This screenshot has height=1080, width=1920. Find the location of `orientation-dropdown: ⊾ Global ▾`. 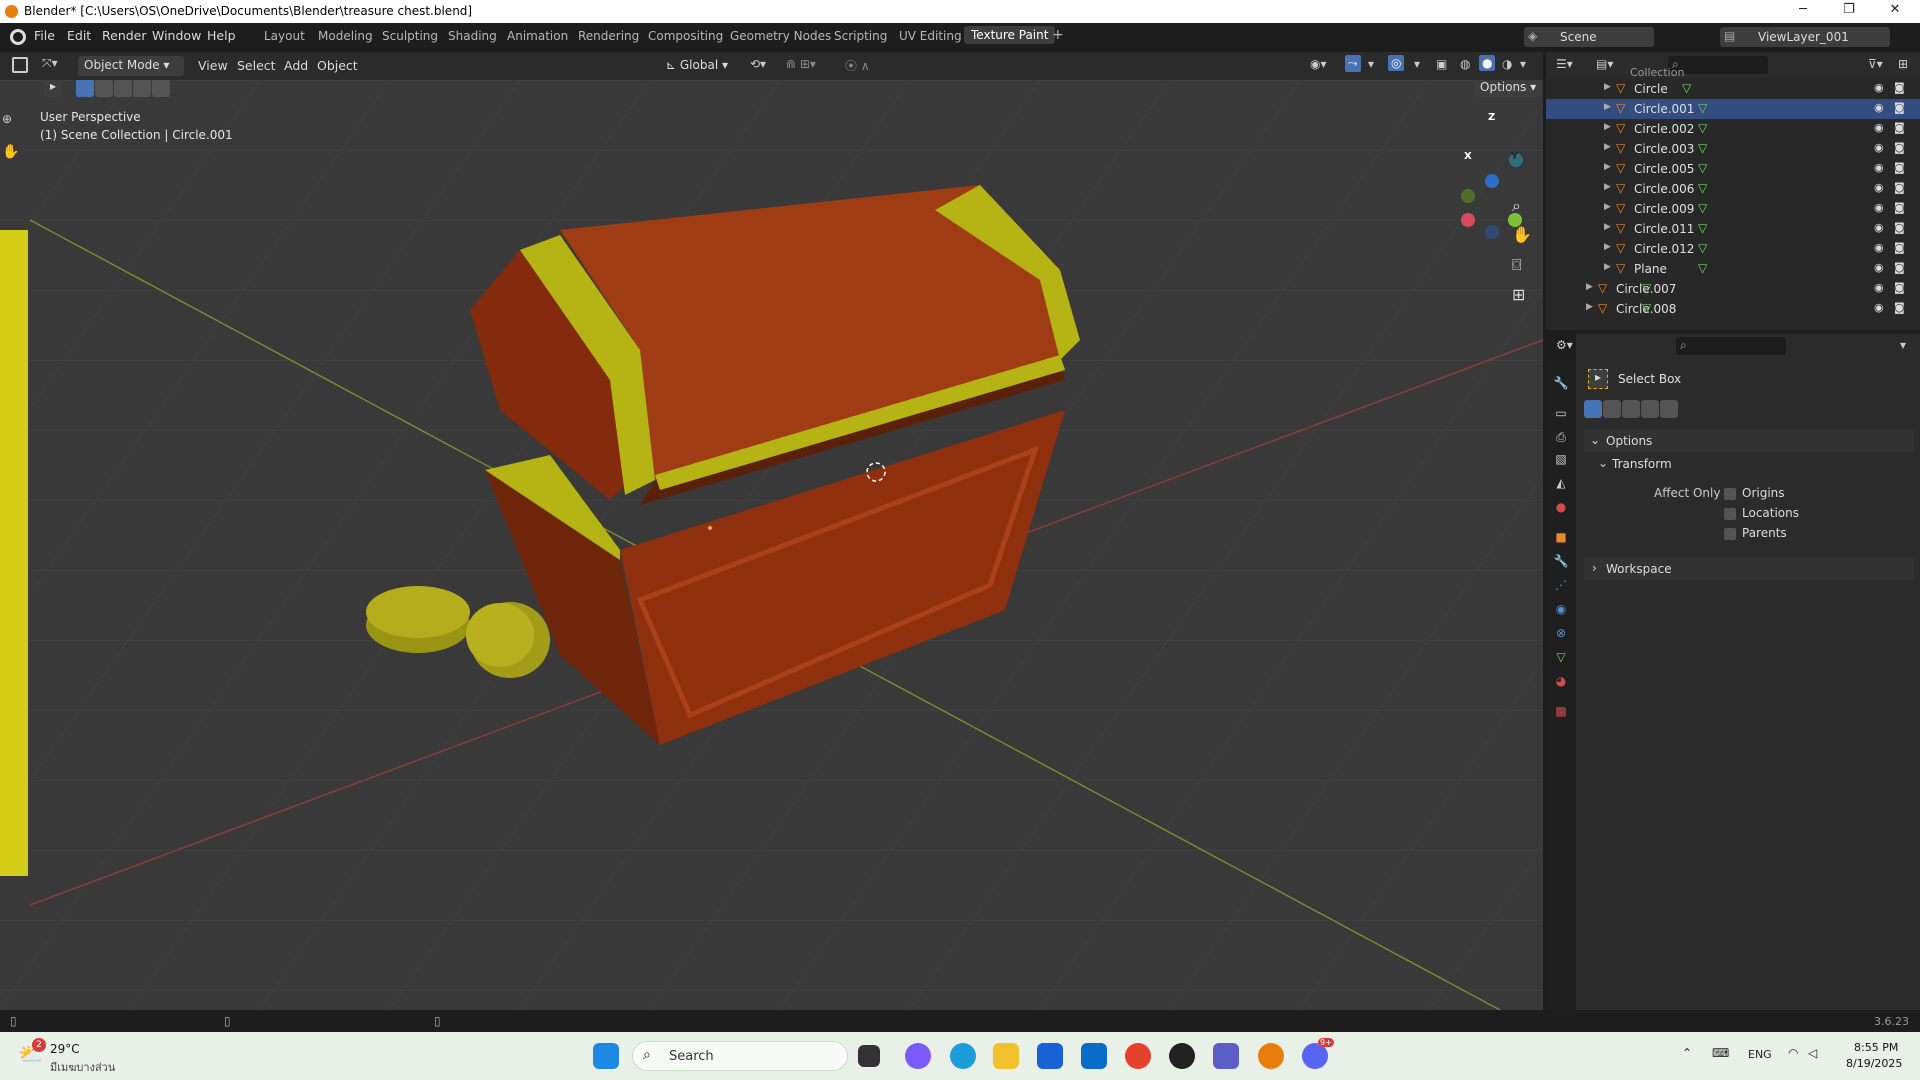

orientation-dropdown: ⊾ Global ▾ is located at coordinates (700, 66).